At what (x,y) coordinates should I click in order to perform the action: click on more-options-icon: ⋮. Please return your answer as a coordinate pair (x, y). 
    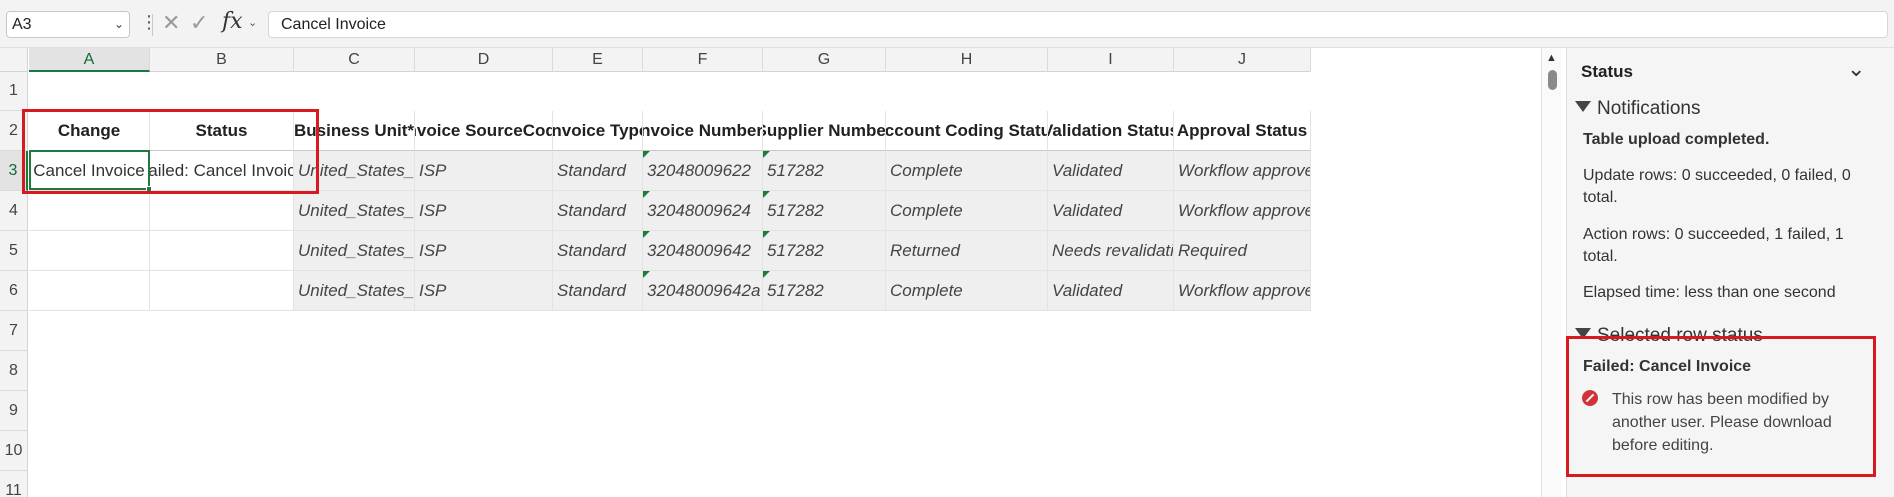
    Looking at the image, I should click on (149, 22).